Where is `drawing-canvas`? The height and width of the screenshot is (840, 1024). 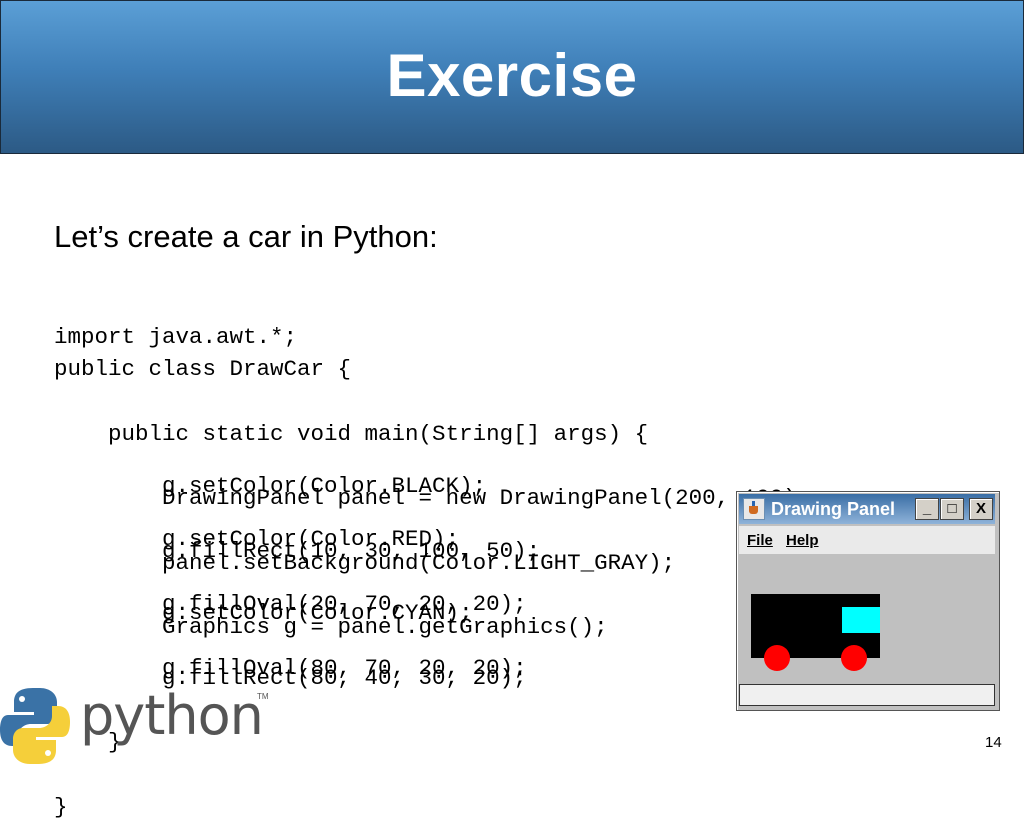 drawing-canvas is located at coordinates (867, 618).